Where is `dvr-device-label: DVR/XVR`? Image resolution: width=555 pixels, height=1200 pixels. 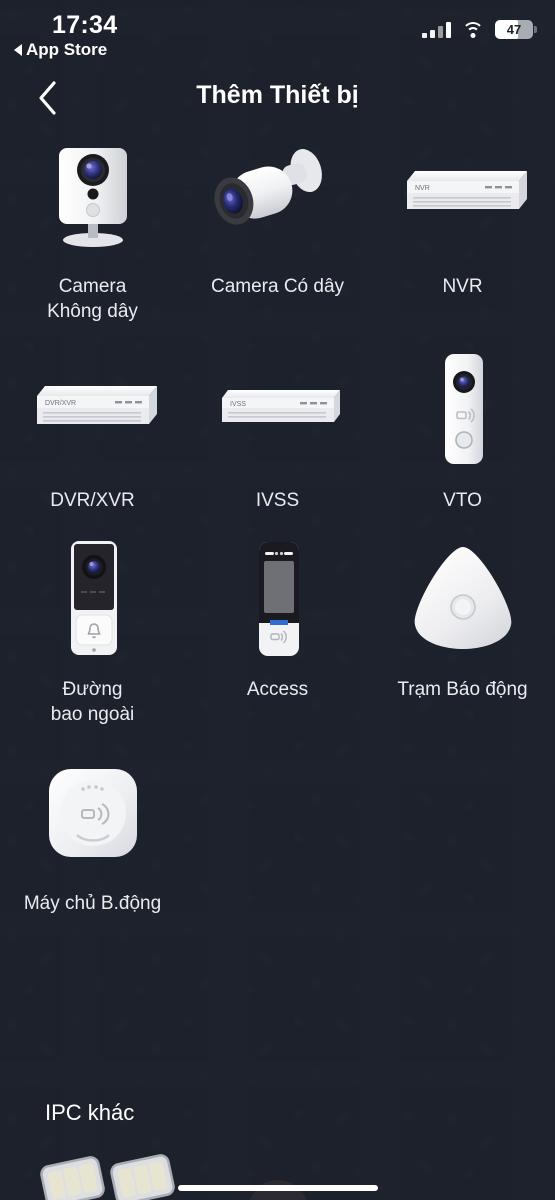 dvr-device-label: DVR/XVR is located at coordinates (60, 403).